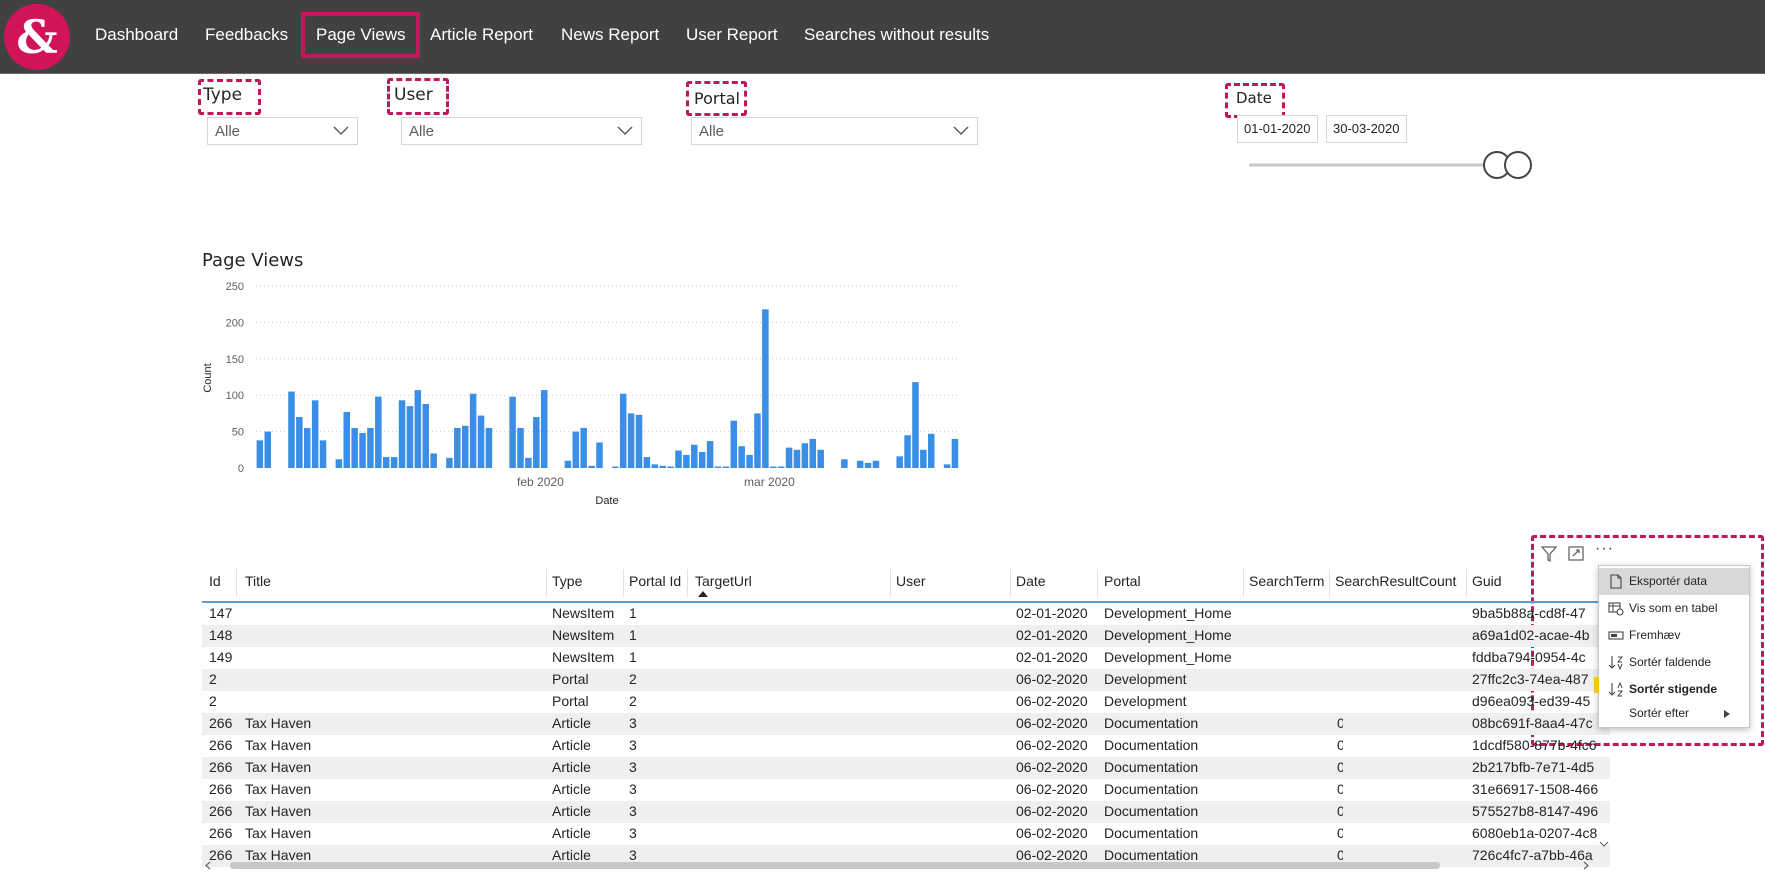 Image resolution: width=1765 pixels, height=873 pixels. I want to click on filter-icon, so click(1549, 553).